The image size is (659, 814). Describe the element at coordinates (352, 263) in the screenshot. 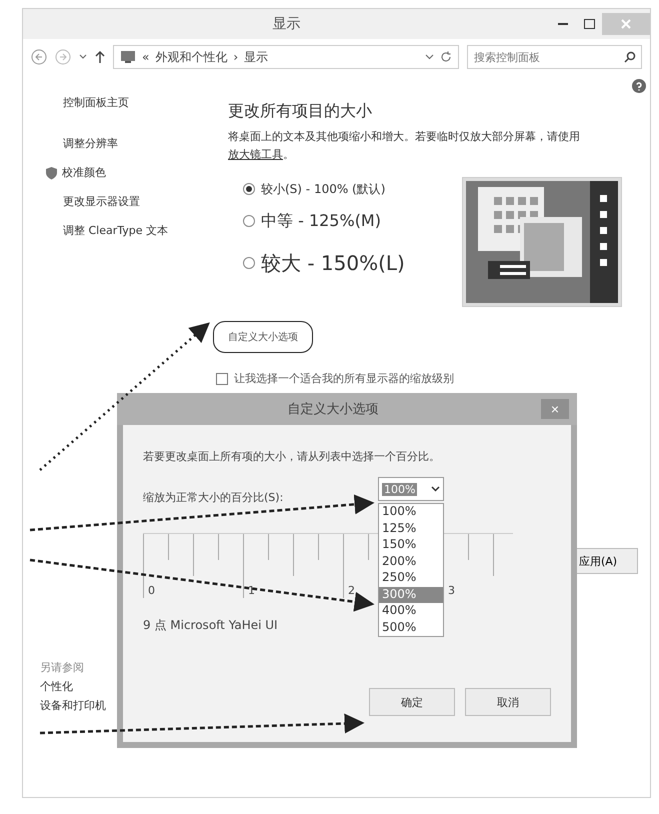

I see `size-radio: 较大 - 150%(L)` at that location.